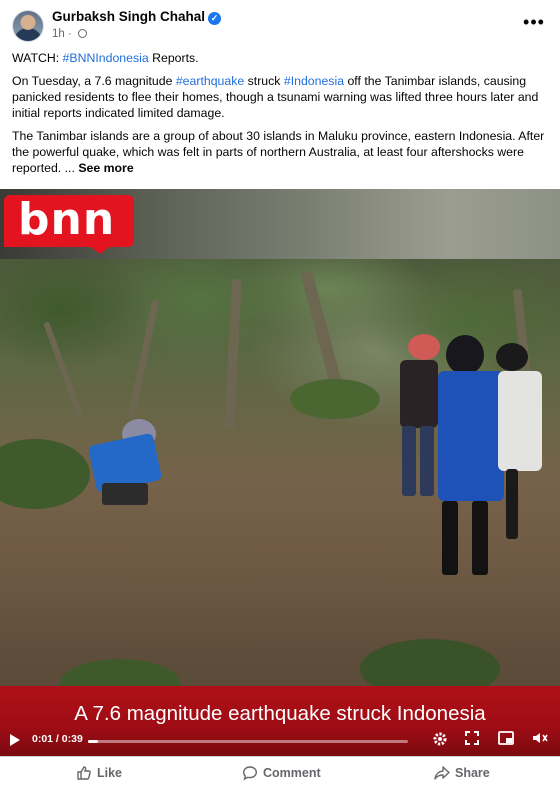  What do you see at coordinates (83, 33) in the screenshot?
I see `globe-icon` at bounding box center [83, 33].